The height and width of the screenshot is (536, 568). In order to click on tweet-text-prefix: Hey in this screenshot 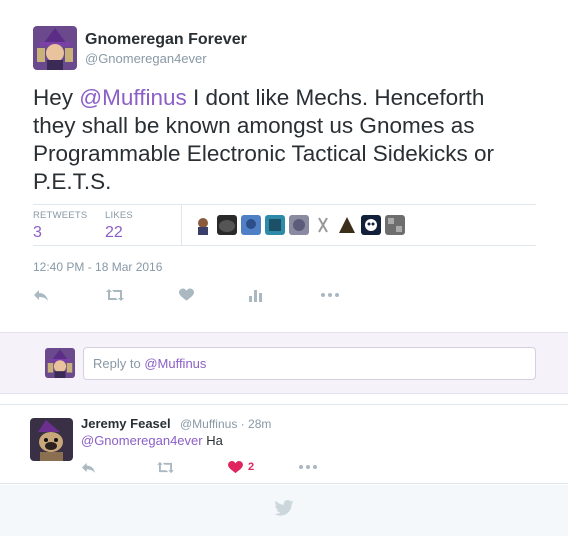, I will do `click(56, 97)`.